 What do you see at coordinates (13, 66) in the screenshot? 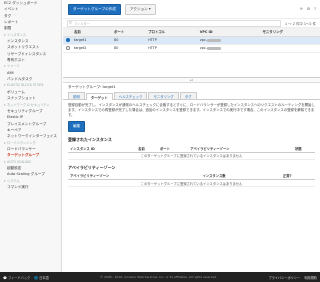
I see `sidebar-item-label: イメージ` at bounding box center [13, 66].